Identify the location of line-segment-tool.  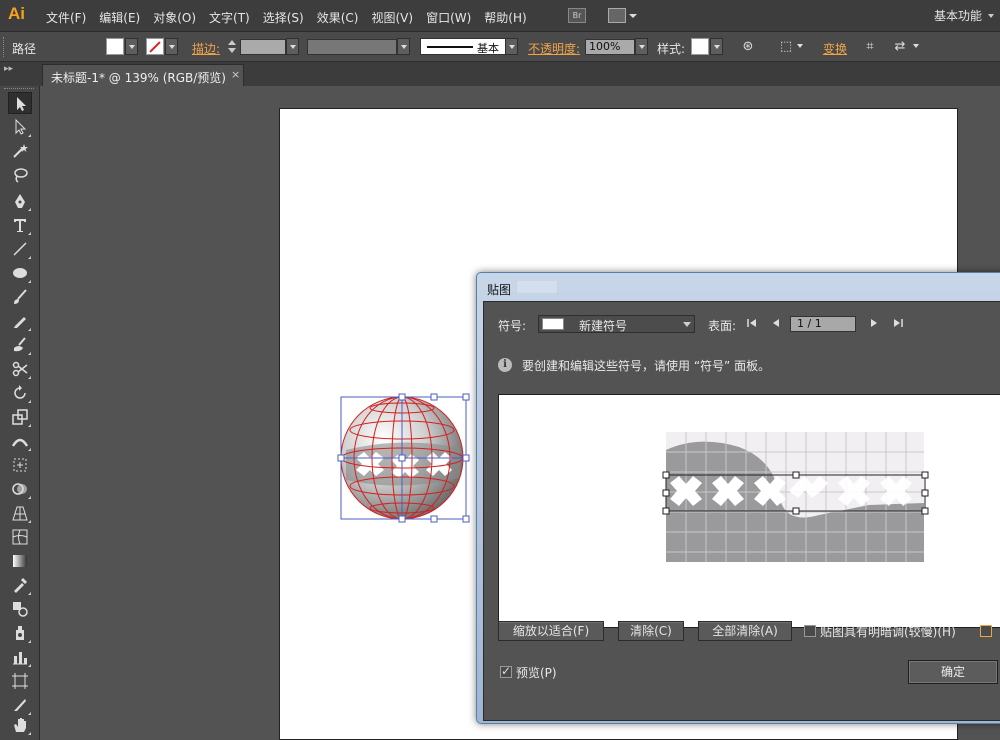
(20, 249).